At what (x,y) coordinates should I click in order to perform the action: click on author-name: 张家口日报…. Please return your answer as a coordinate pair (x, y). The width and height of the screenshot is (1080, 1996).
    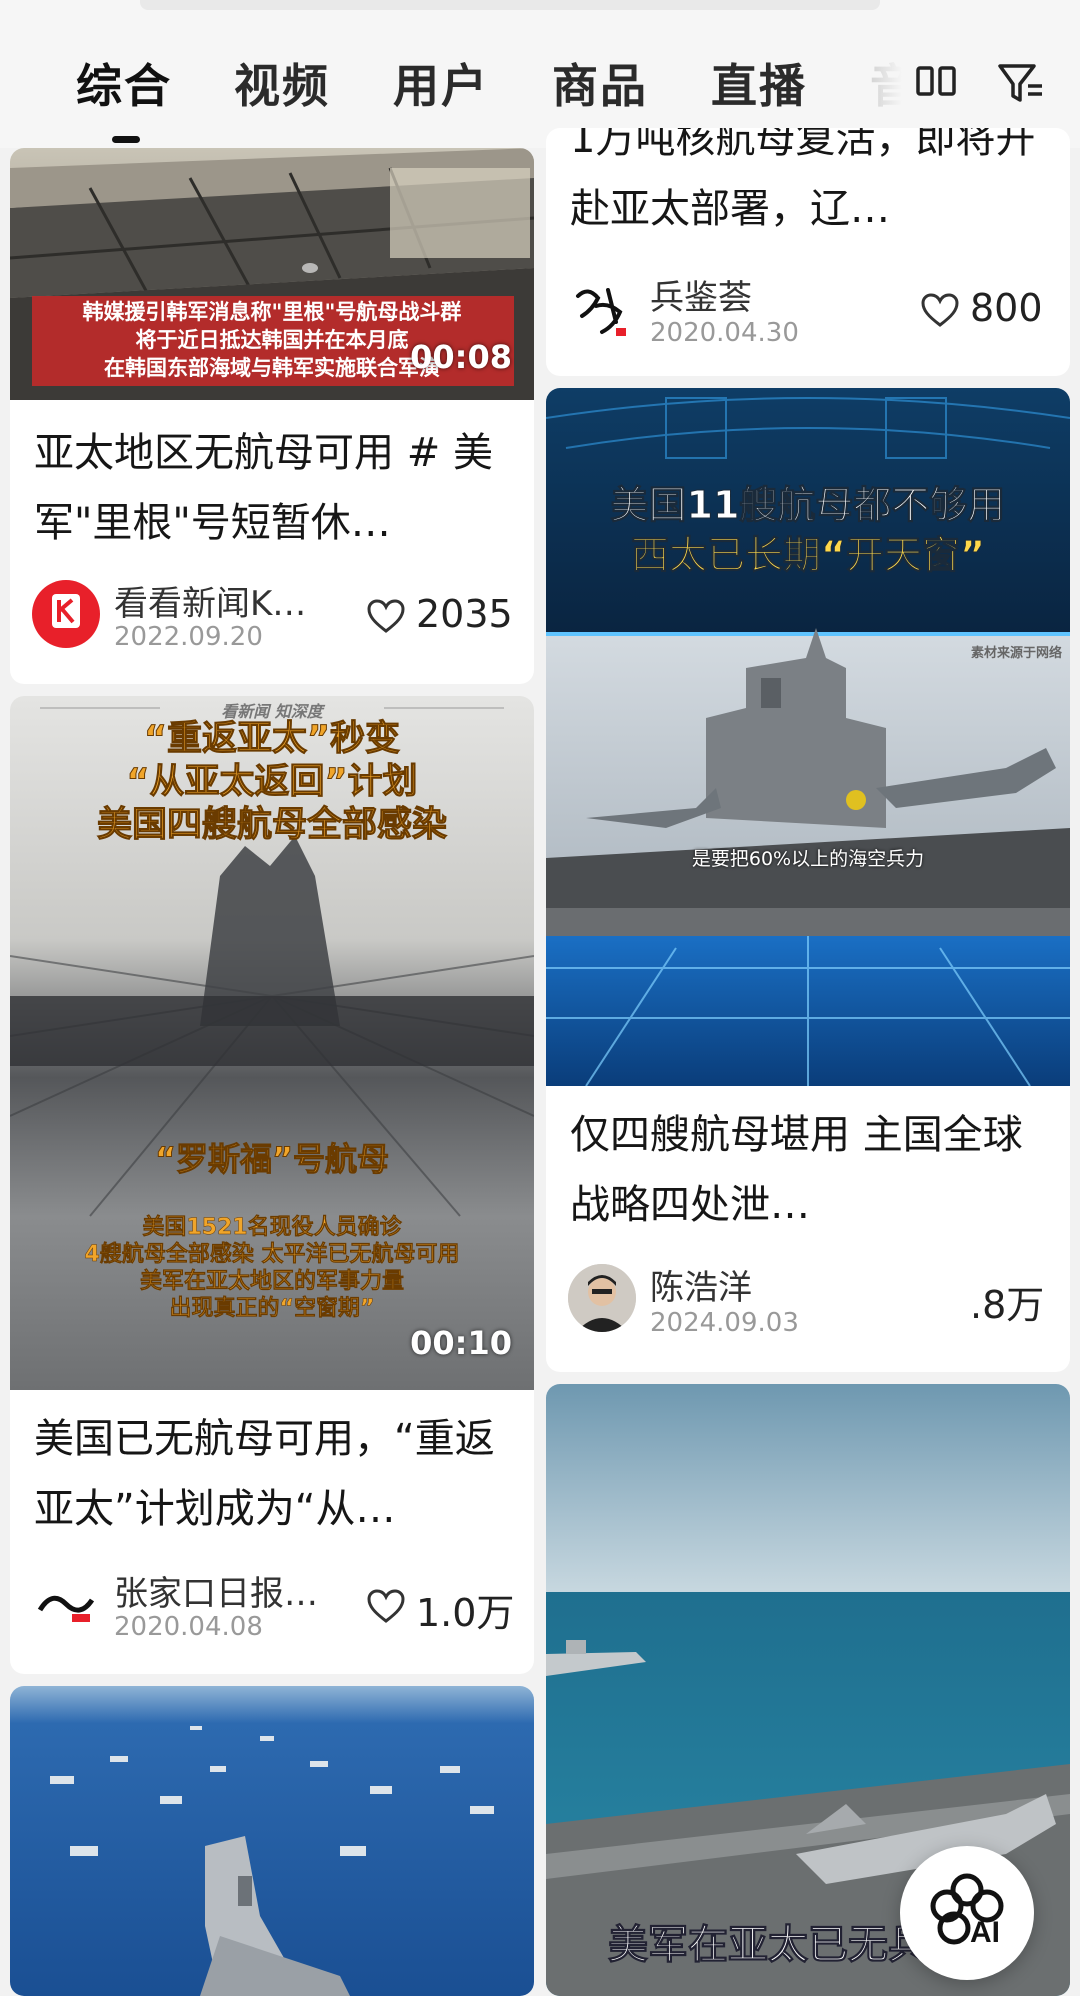
    Looking at the image, I should click on (216, 1590).